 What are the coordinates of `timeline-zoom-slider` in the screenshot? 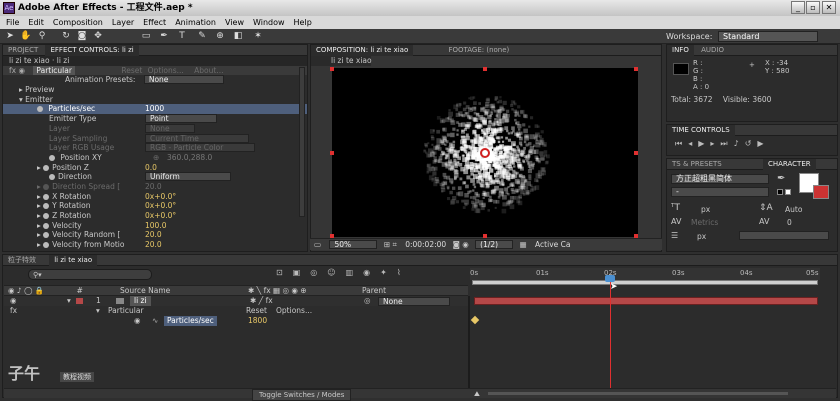 It's located at (638, 393).